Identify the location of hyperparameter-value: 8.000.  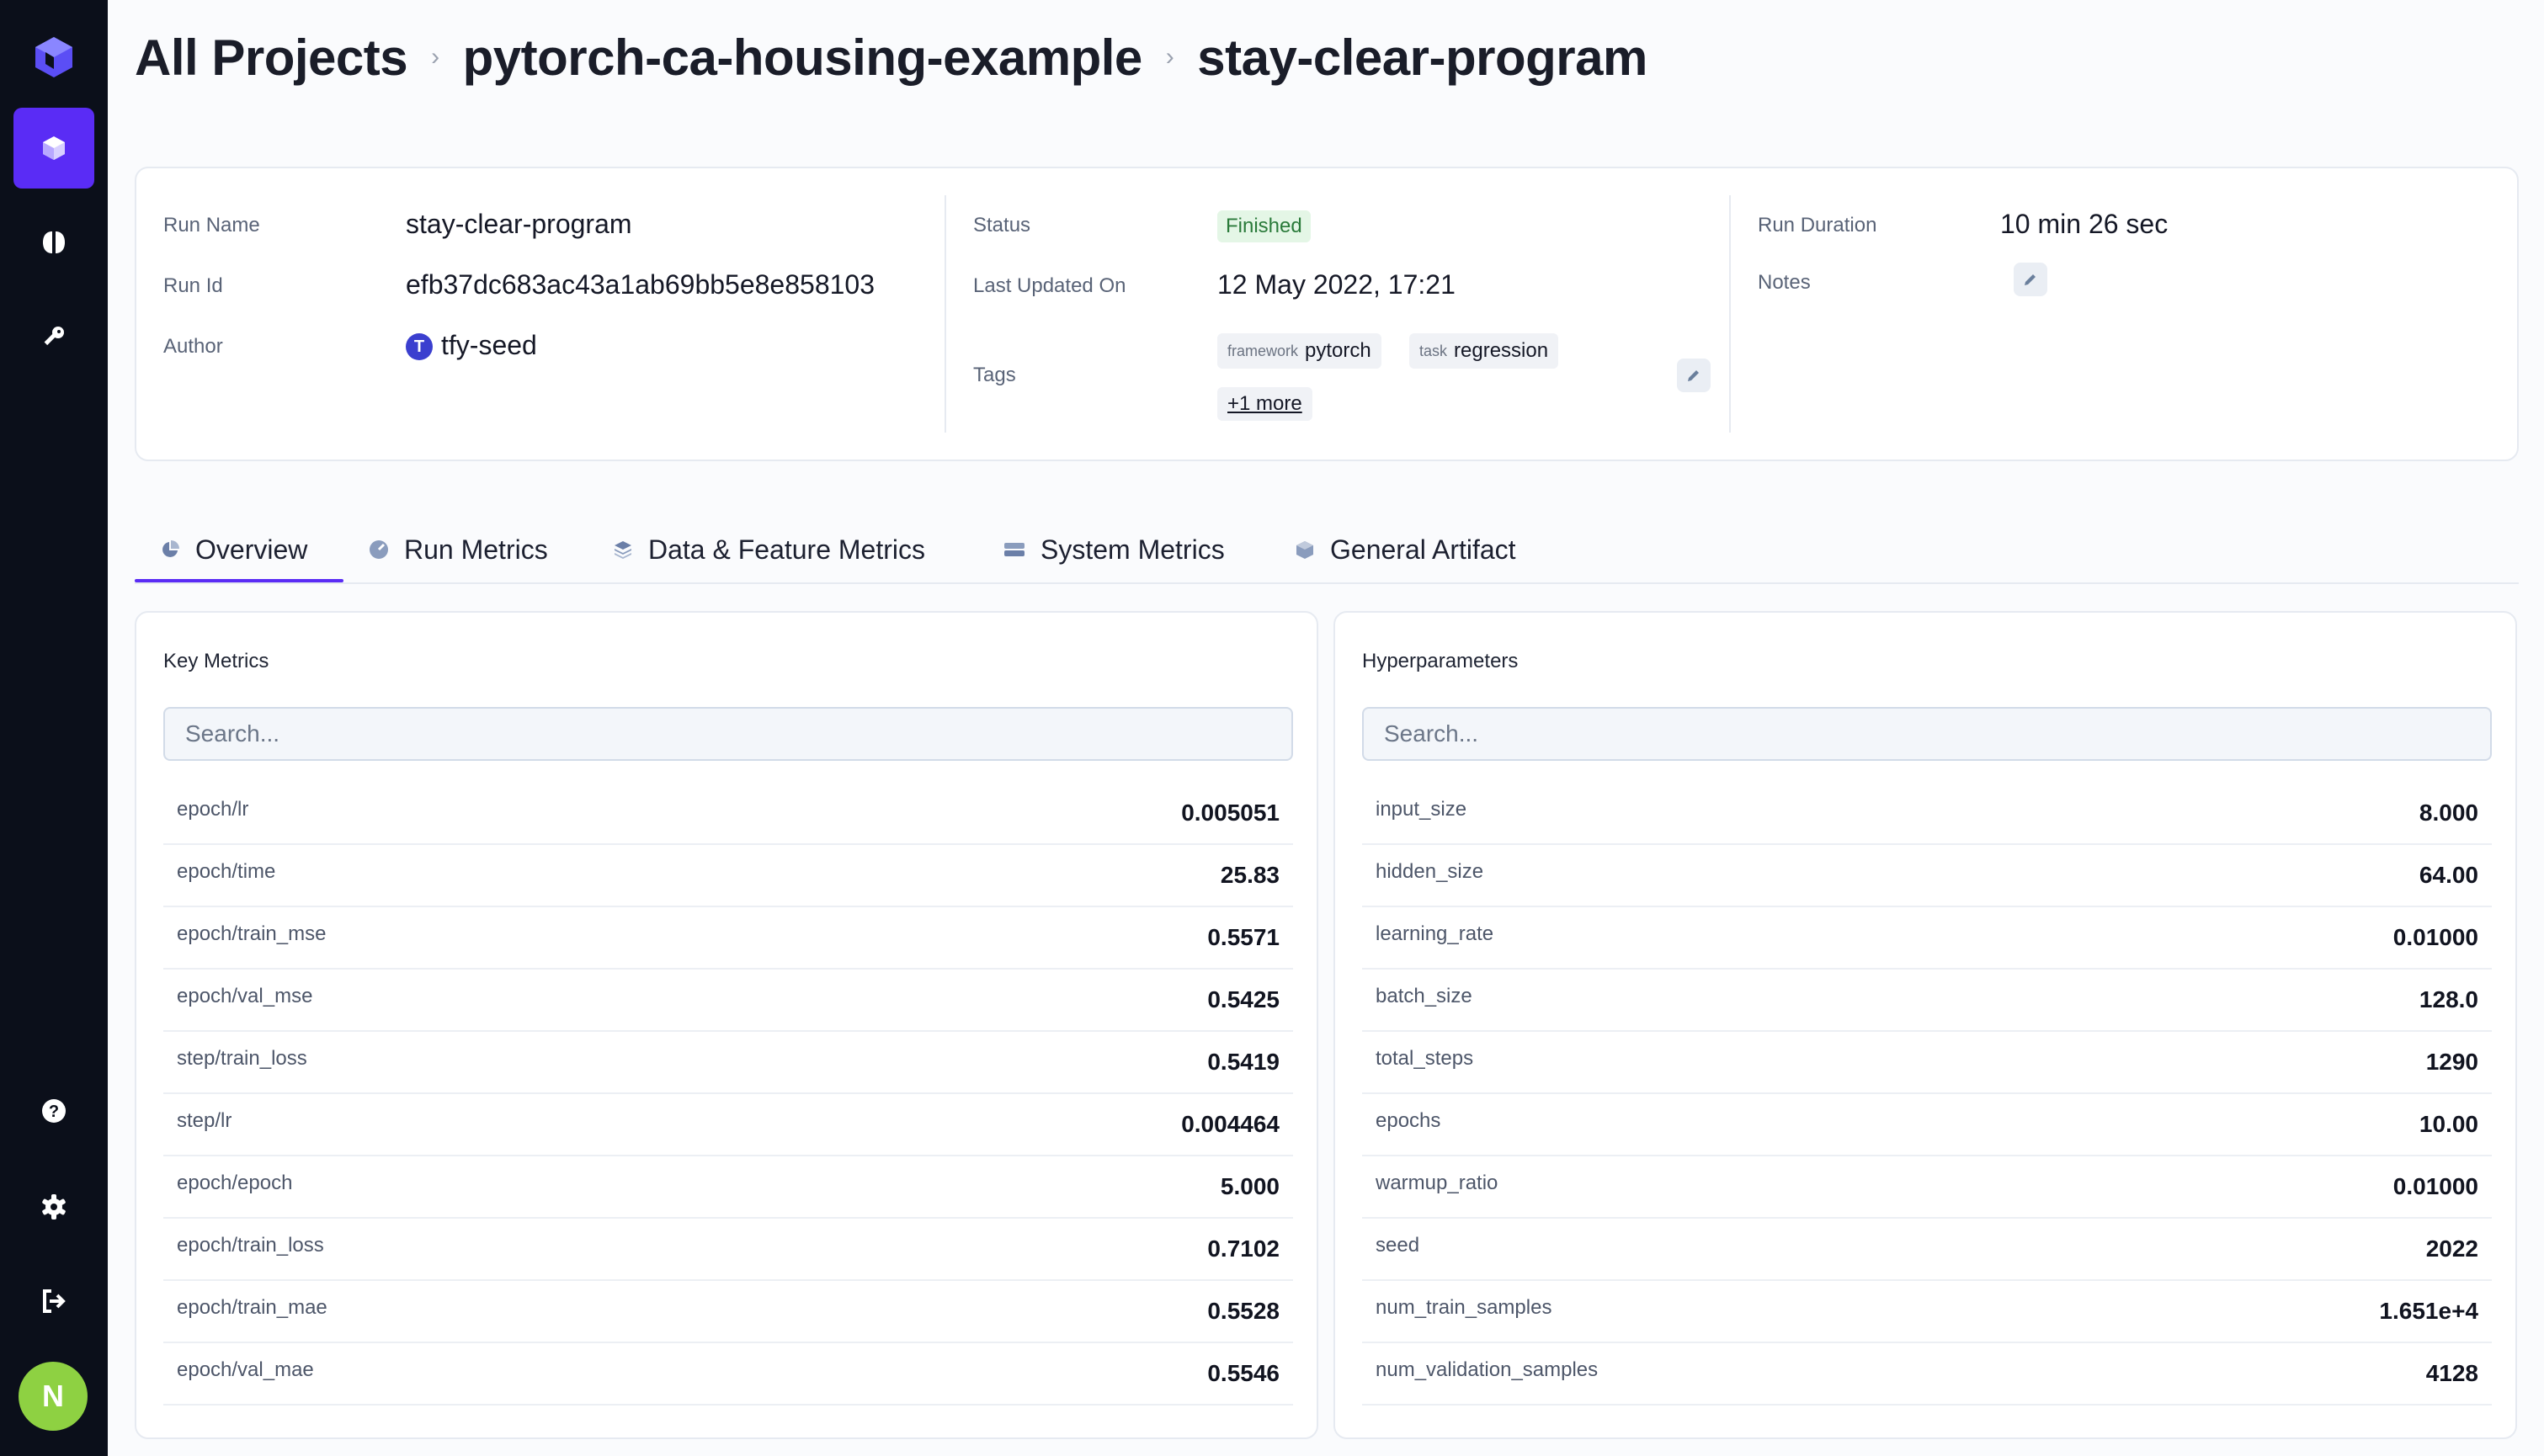
(2448, 813).